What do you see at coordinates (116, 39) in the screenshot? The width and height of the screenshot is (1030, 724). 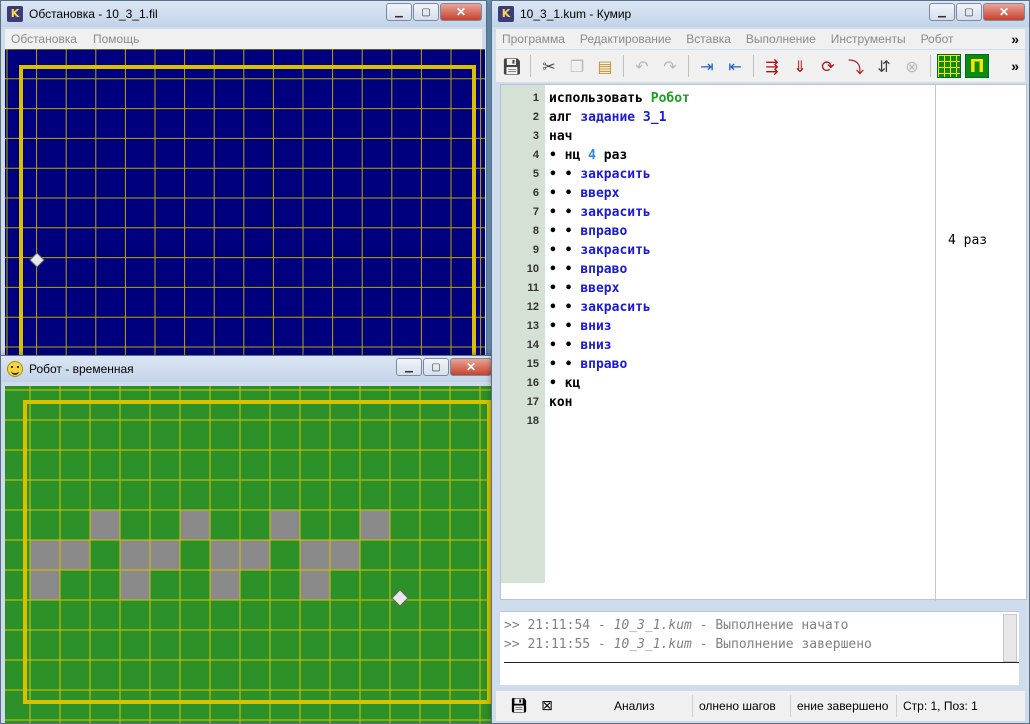 I see `env-menu-item: Помощь` at bounding box center [116, 39].